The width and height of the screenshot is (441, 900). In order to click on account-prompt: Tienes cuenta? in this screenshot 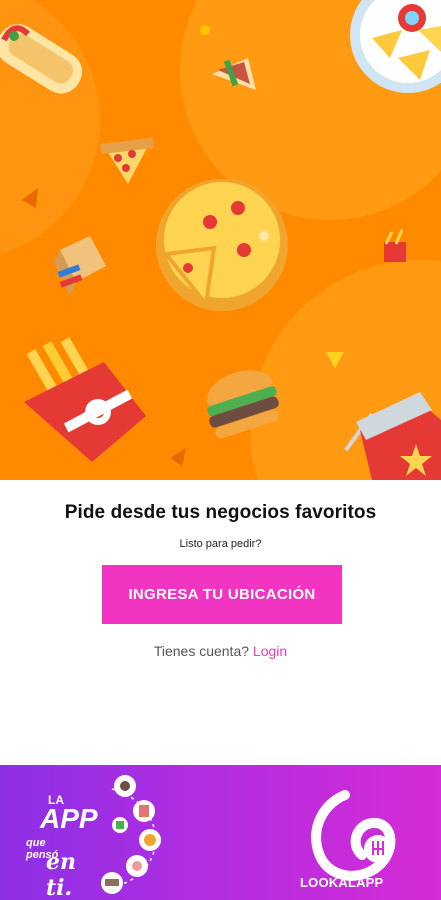, I will do `click(201, 651)`.